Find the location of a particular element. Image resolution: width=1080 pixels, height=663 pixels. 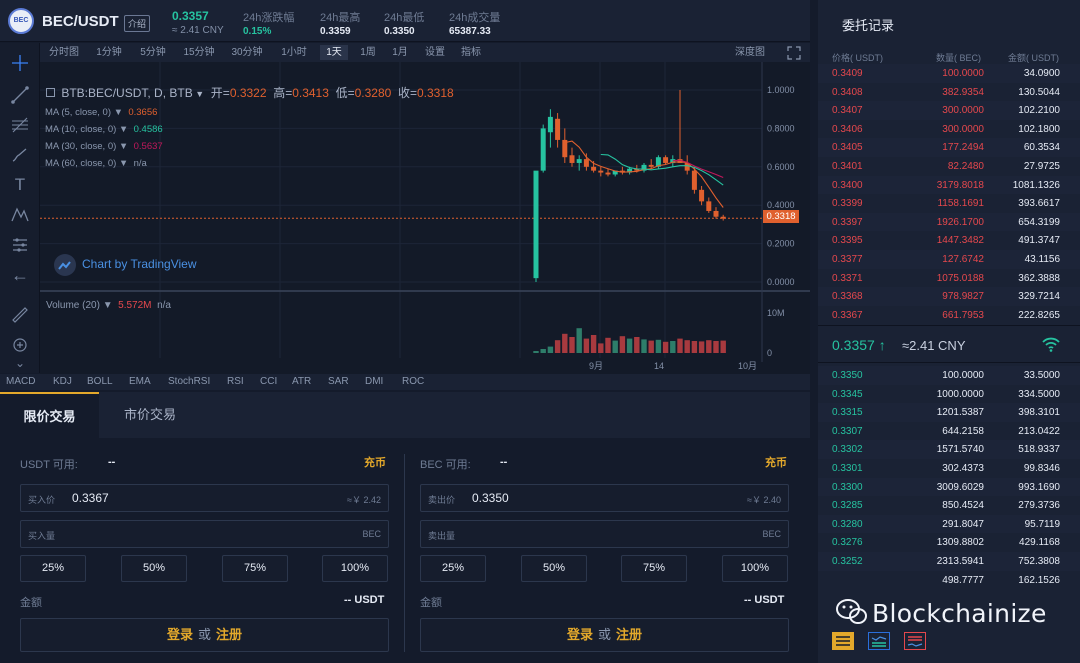

bid-row: 0.3302 1571.5740 518.9337 is located at coordinates (949, 449).